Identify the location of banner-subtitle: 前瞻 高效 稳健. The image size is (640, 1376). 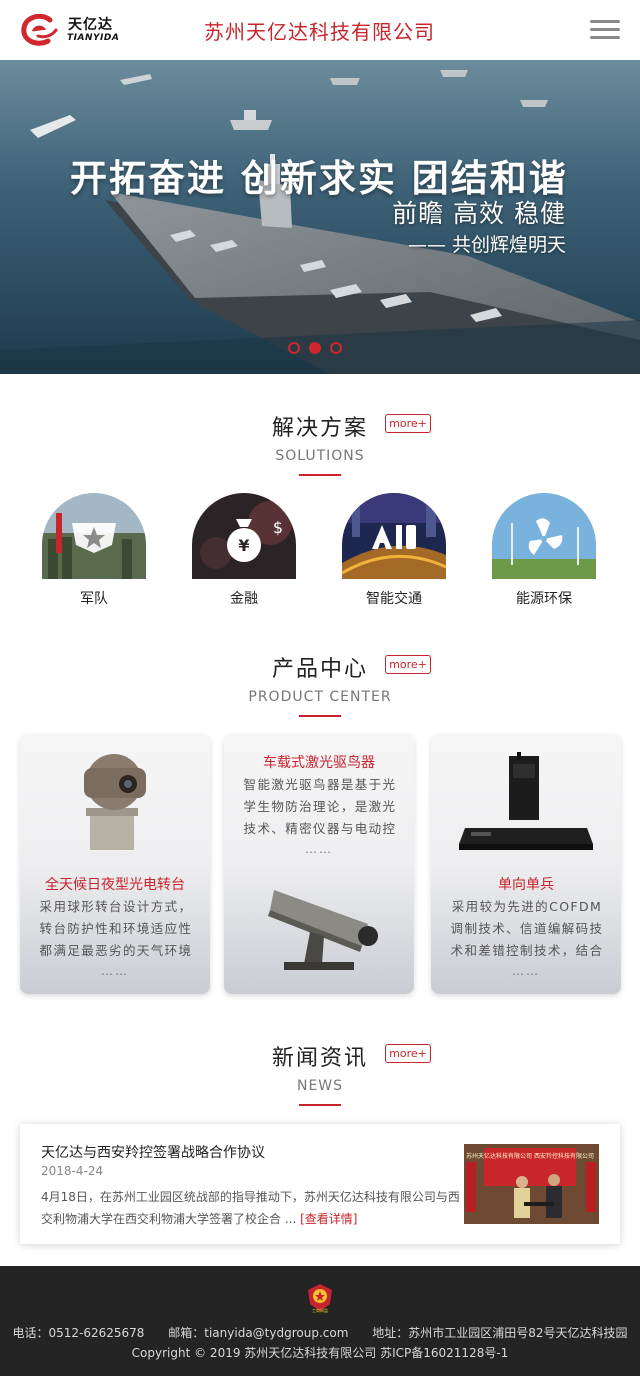
(479, 213).